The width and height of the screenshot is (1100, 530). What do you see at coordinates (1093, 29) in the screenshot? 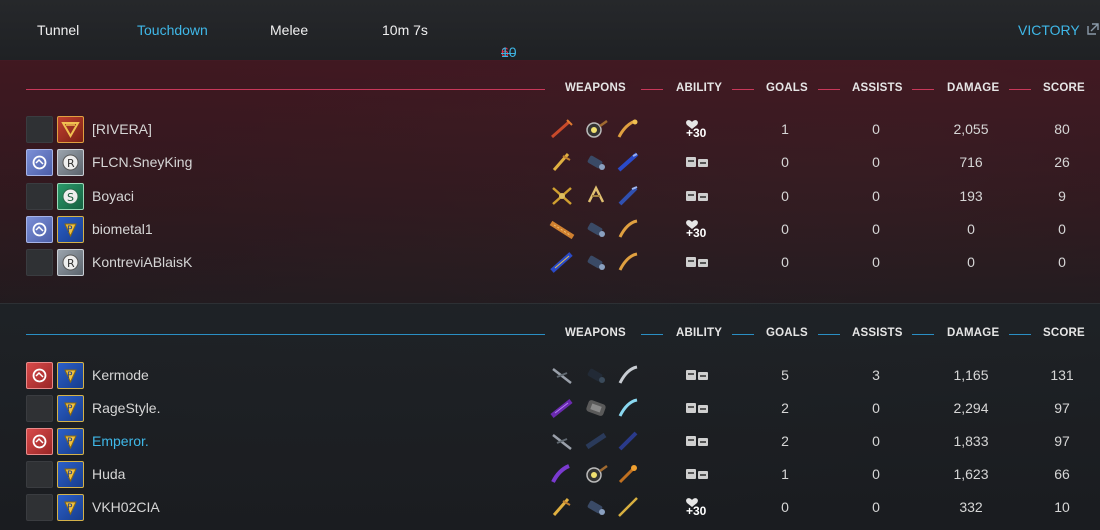
I see `export-icon` at bounding box center [1093, 29].